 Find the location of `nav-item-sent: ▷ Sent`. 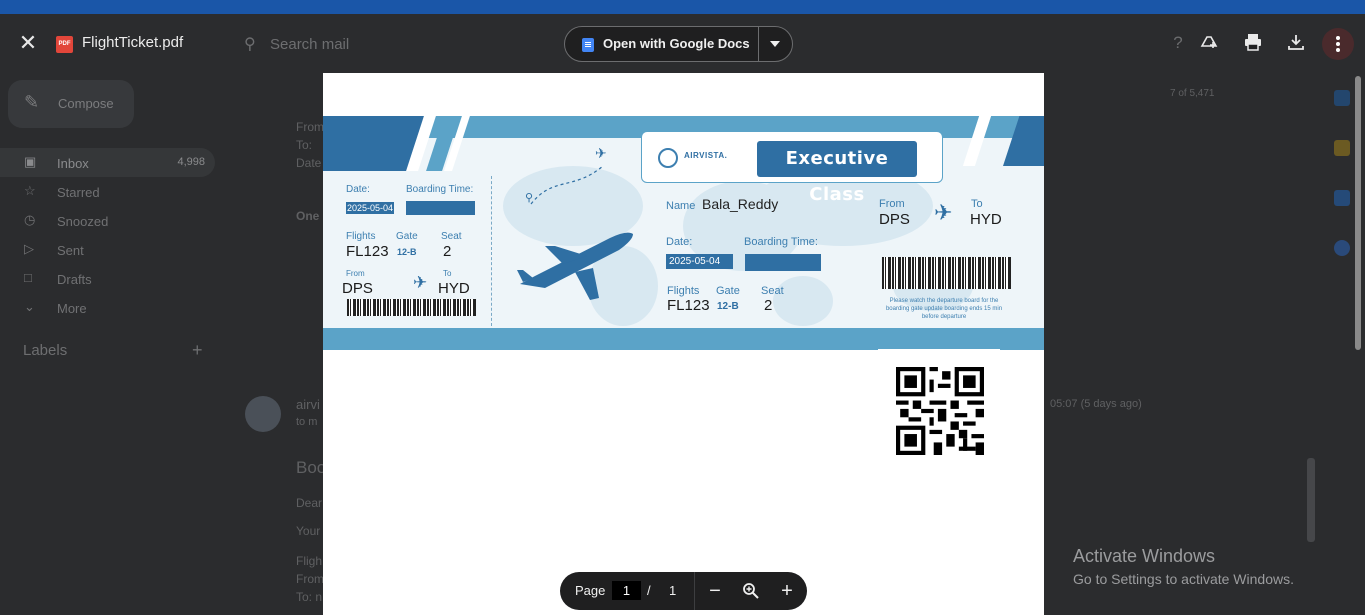

nav-item-sent: ▷ Sent is located at coordinates (107, 249).